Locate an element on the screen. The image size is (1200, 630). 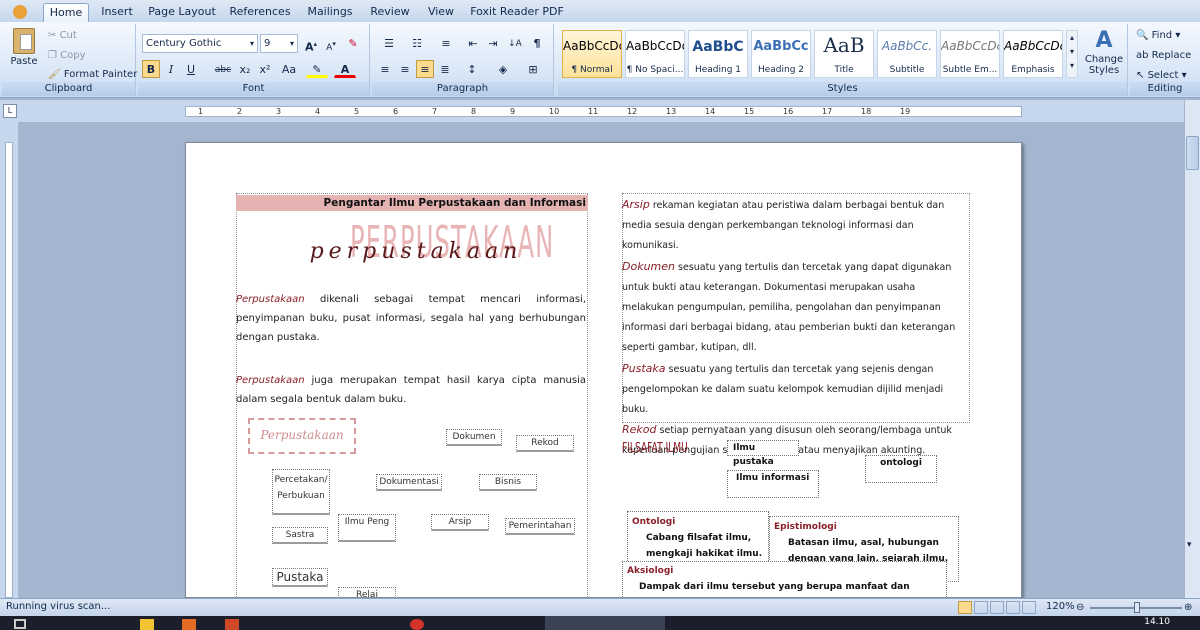
tab-review: Review is located at coordinates (390, 12).